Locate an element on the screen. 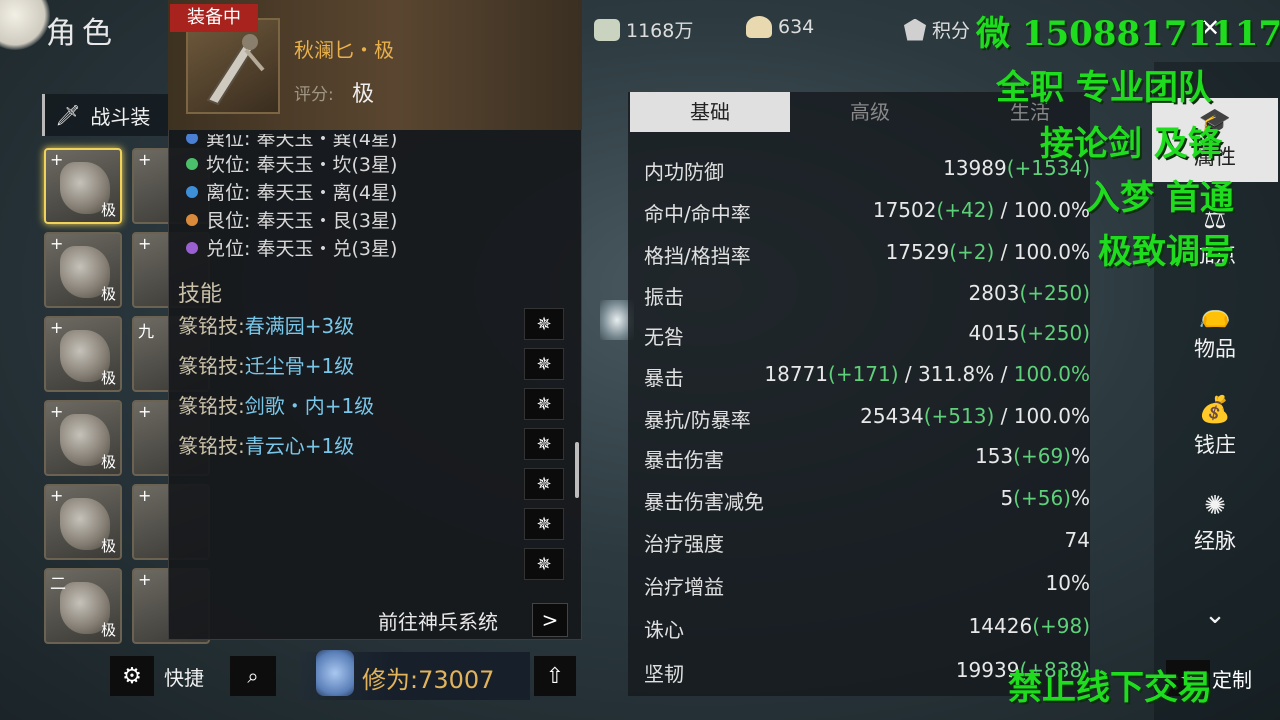 The width and height of the screenshot is (1280, 720). gem-icon is located at coordinates (192, 163).